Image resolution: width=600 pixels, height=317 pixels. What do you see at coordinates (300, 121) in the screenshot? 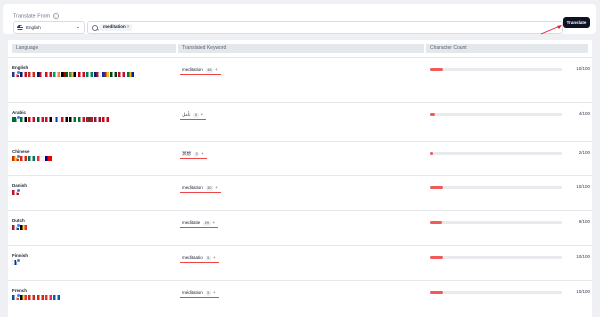
I see `table-row: Arabic تأمل 5 +4/100` at bounding box center [300, 121].